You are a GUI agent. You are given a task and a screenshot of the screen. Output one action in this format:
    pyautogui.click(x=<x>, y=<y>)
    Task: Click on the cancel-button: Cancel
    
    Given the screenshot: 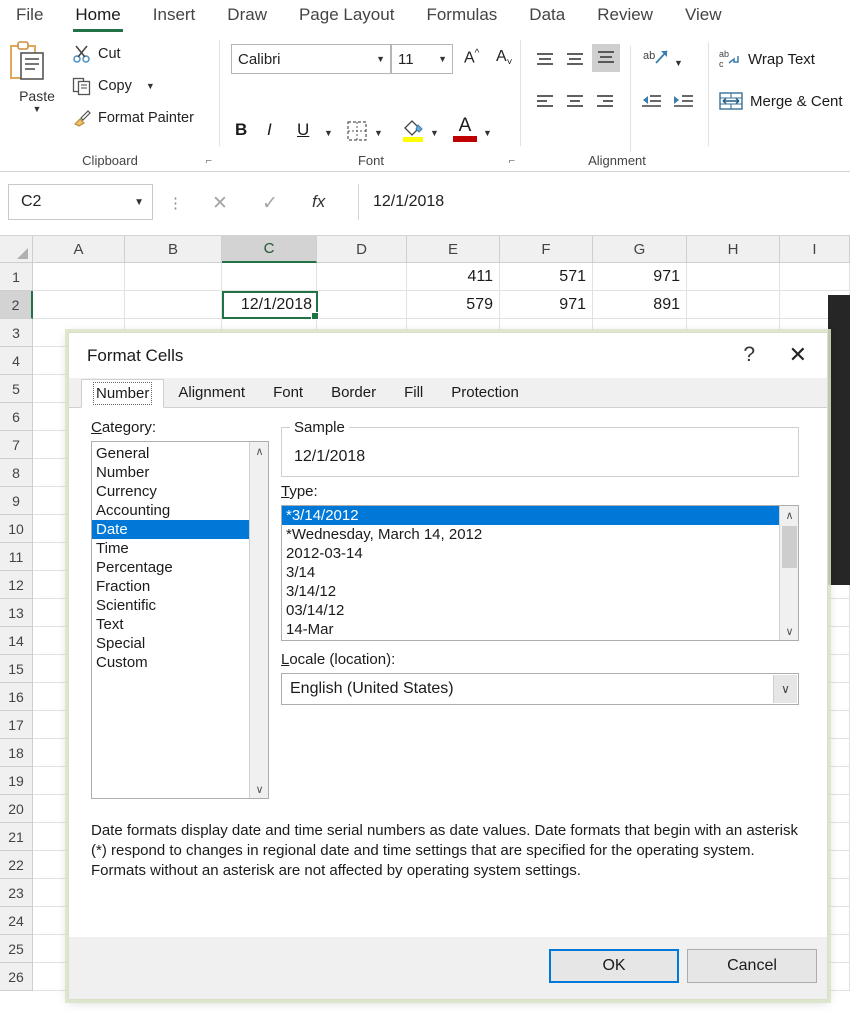 What is the action you would take?
    pyautogui.click(x=752, y=966)
    